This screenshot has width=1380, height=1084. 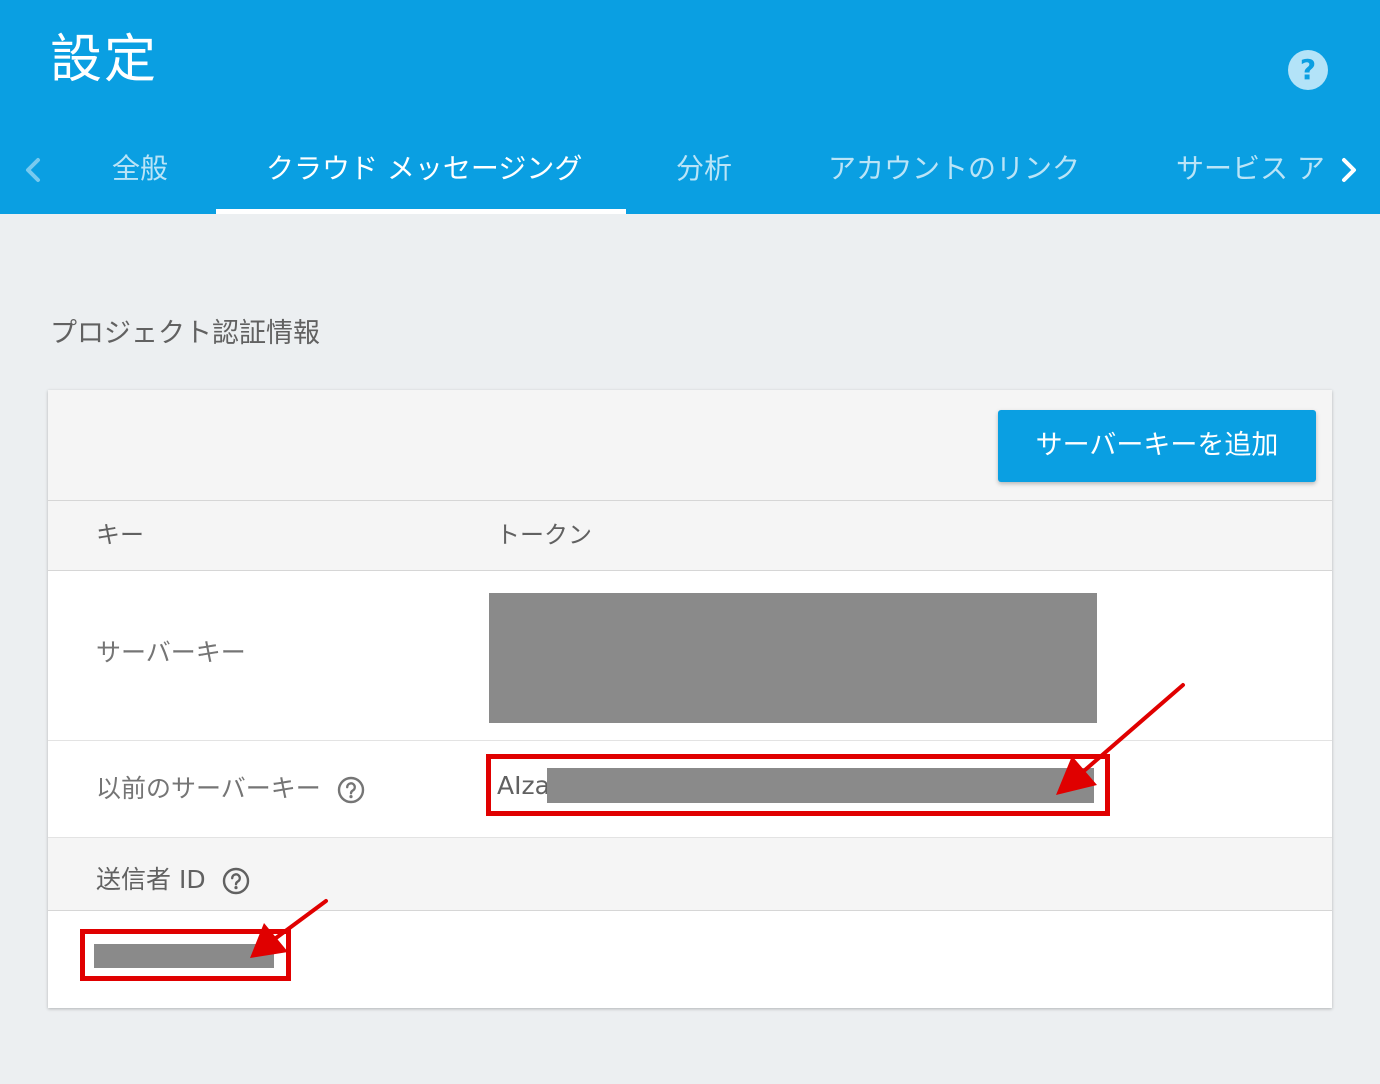 I want to click on tab-cloud-messaging: クラウド メッセージング, so click(x=424, y=169).